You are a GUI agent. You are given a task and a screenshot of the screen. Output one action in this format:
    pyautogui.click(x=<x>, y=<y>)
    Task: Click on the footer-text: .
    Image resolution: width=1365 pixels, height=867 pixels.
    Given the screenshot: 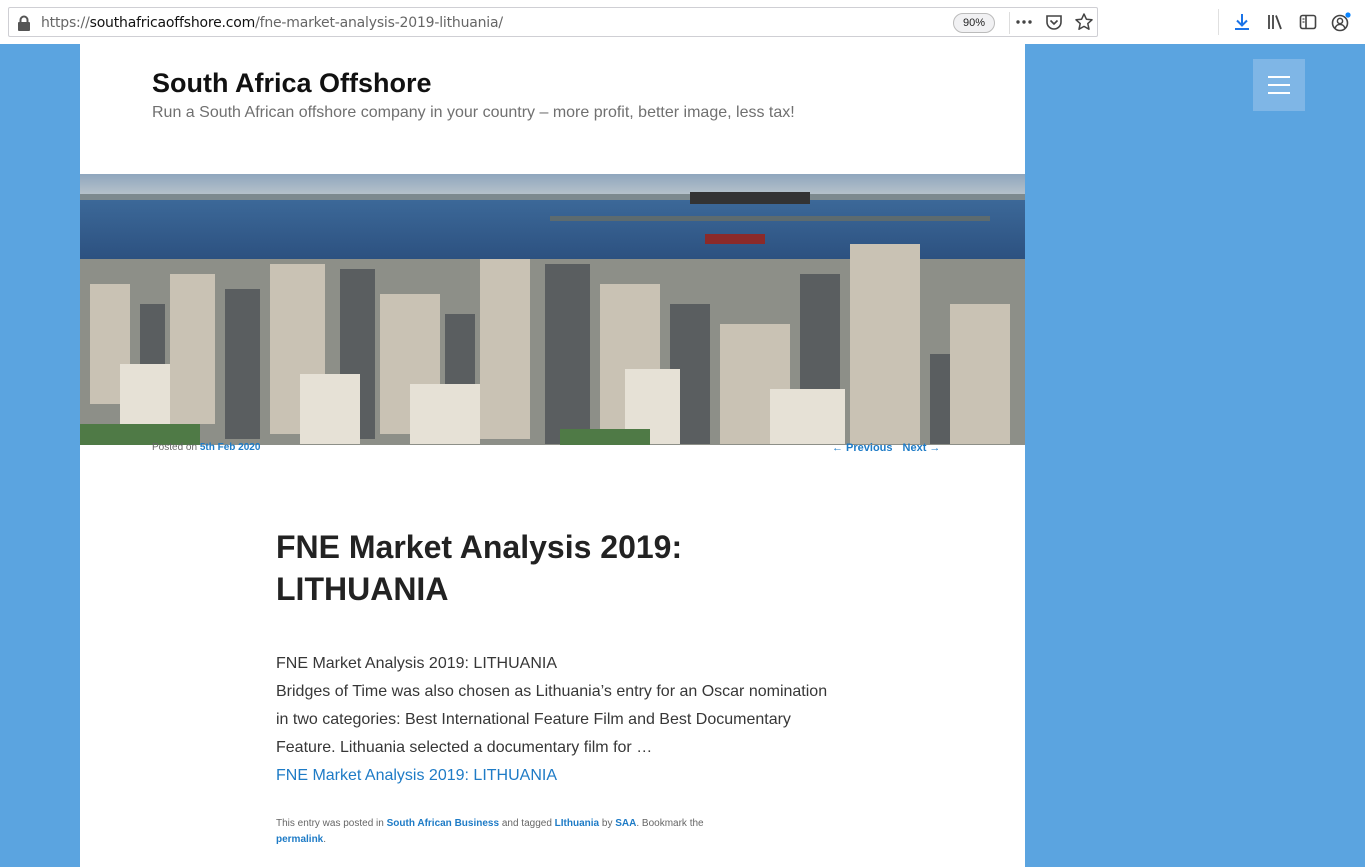 What is the action you would take?
    pyautogui.click(x=325, y=839)
    